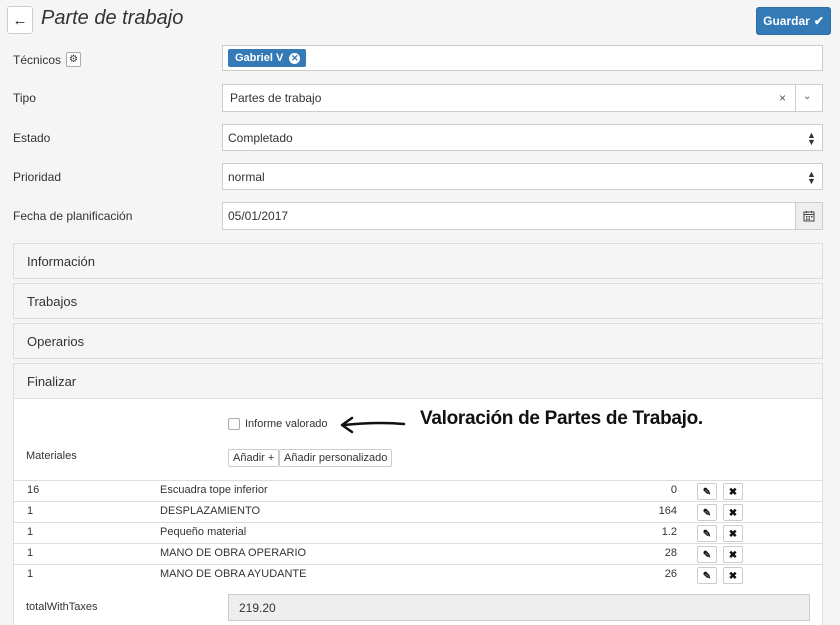  Describe the element at coordinates (807, 96) in the screenshot. I see `chevron-down-icon: ⌄` at that location.